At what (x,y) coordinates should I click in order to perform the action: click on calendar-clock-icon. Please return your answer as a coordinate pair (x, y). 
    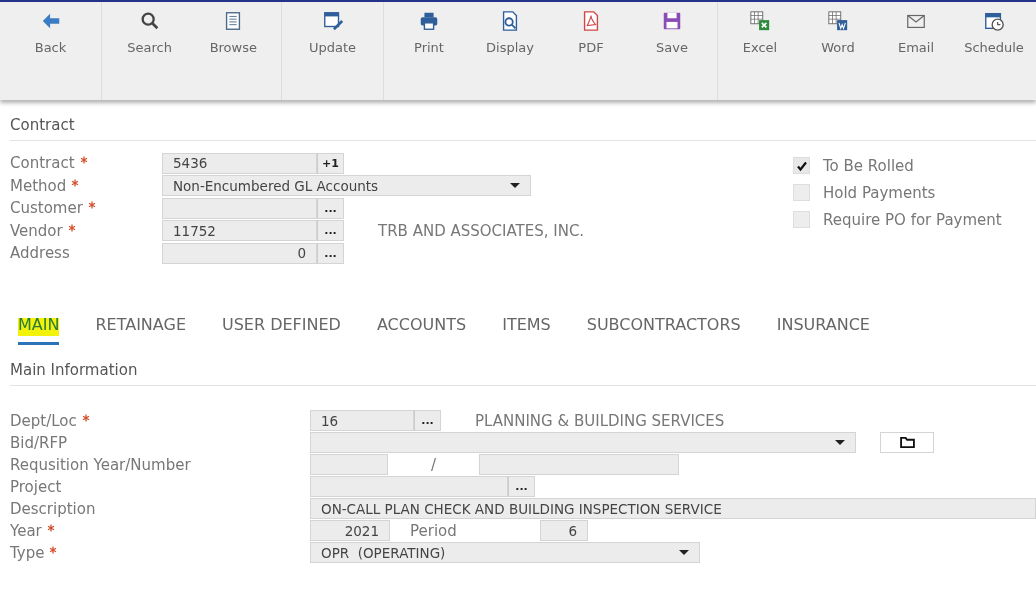
    Looking at the image, I should click on (994, 21).